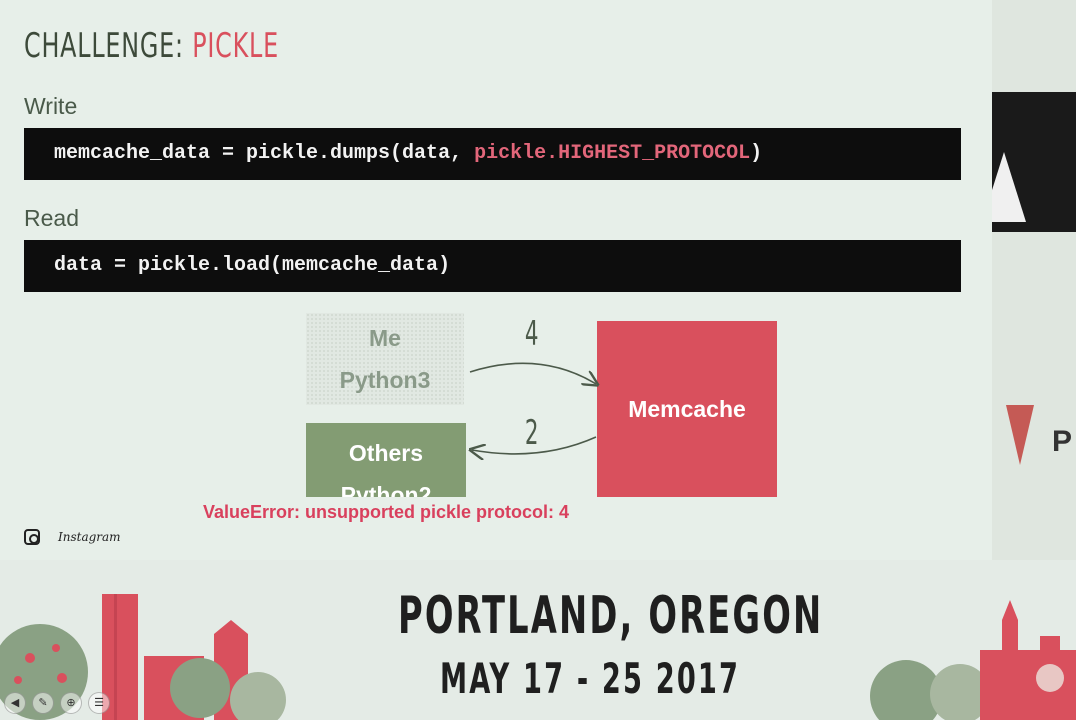 This screenshot has height=720, width=1076. Describe the element at coordinates (532, 373) in the screenshot. I see `arrow-to-memcache` at that location.